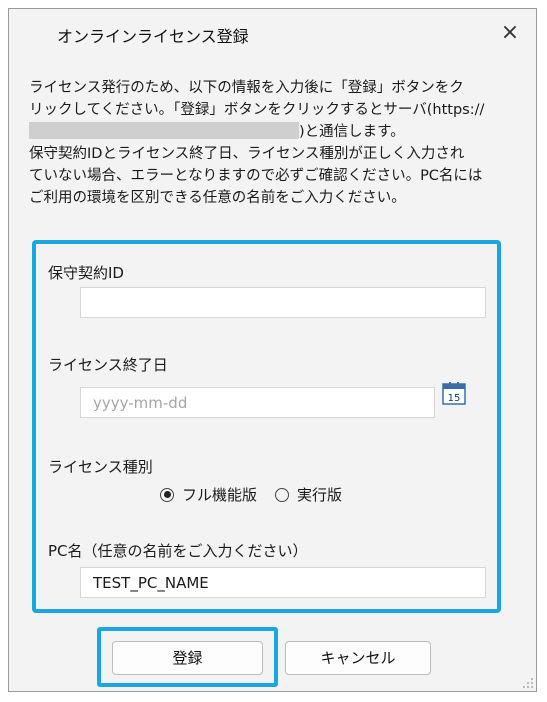  I want to click on end-date-field, so click(257, 402).